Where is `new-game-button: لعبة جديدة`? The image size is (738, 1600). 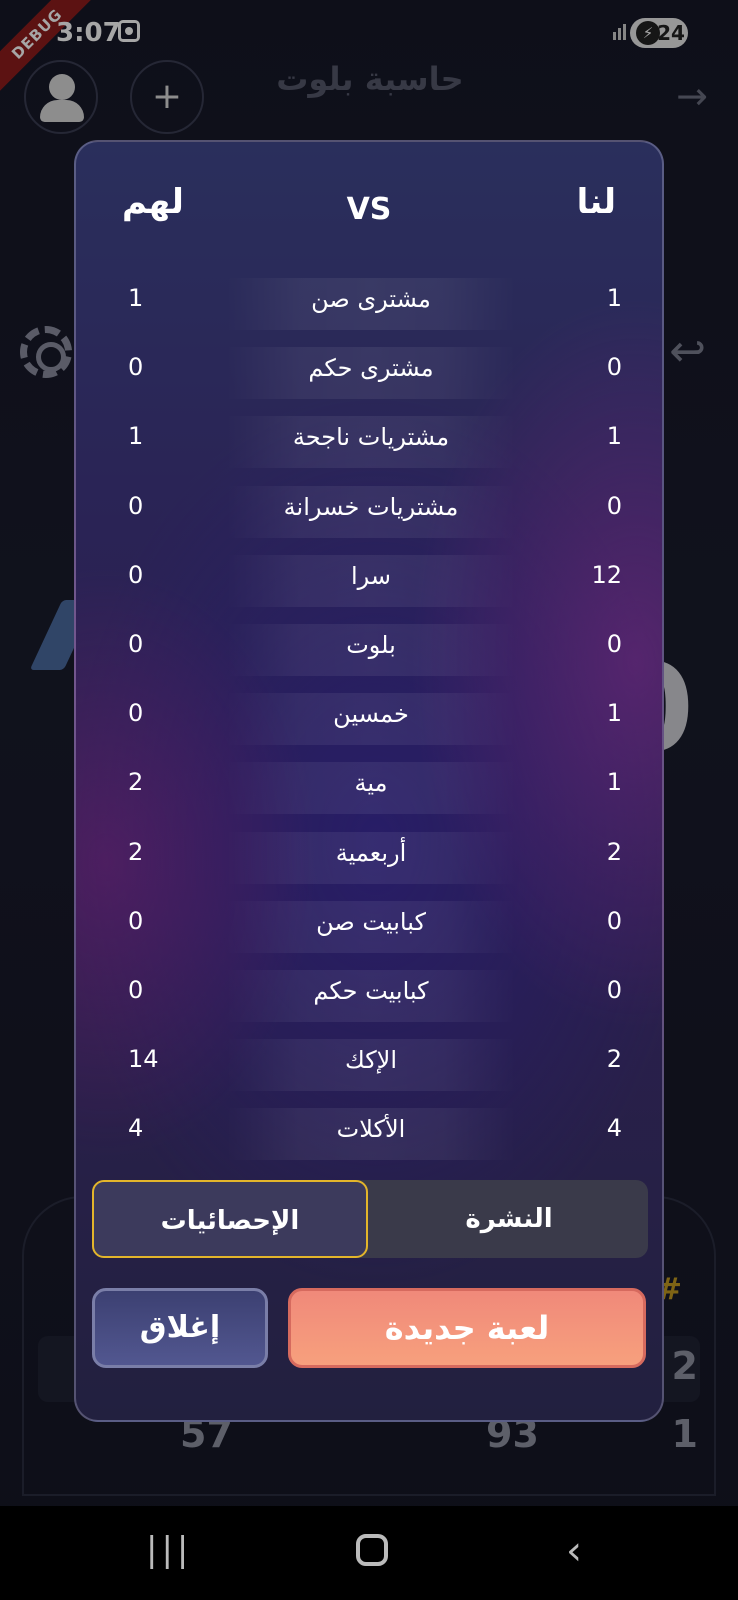
new-game-button: لعبة جديدة is located at coordinates (467, 1328).